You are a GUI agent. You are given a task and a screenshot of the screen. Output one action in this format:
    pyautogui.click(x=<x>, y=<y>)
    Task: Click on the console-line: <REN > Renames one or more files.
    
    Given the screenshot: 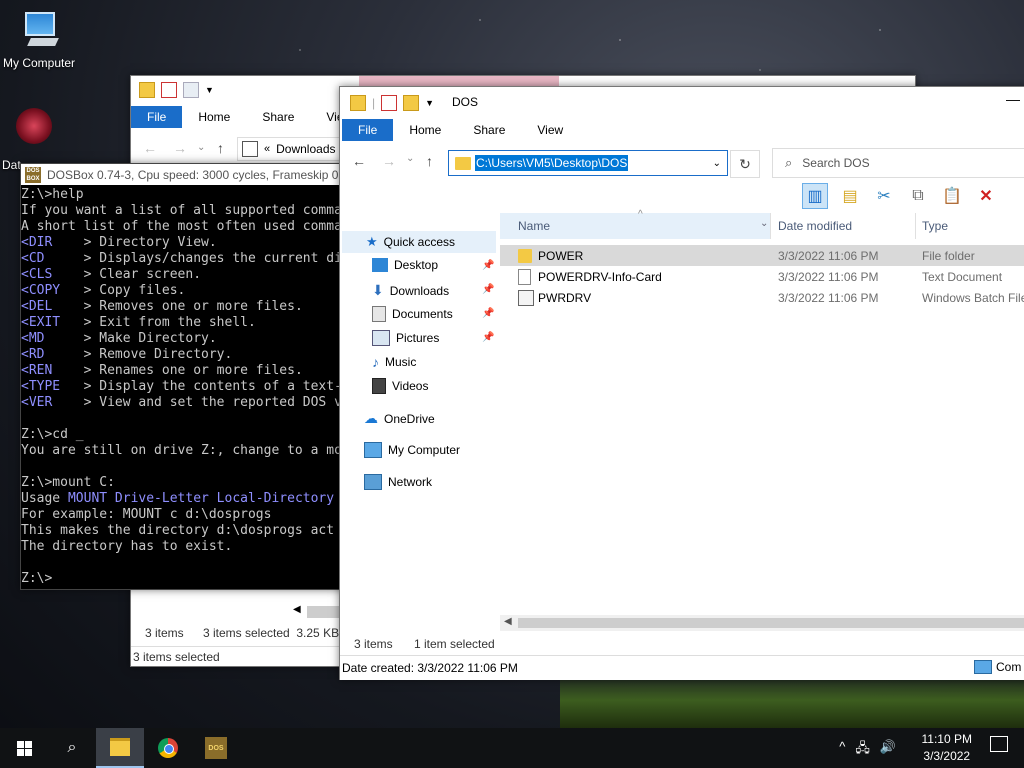 What is the action you would take?
    pyautogui.click(x=162, y=370)
    